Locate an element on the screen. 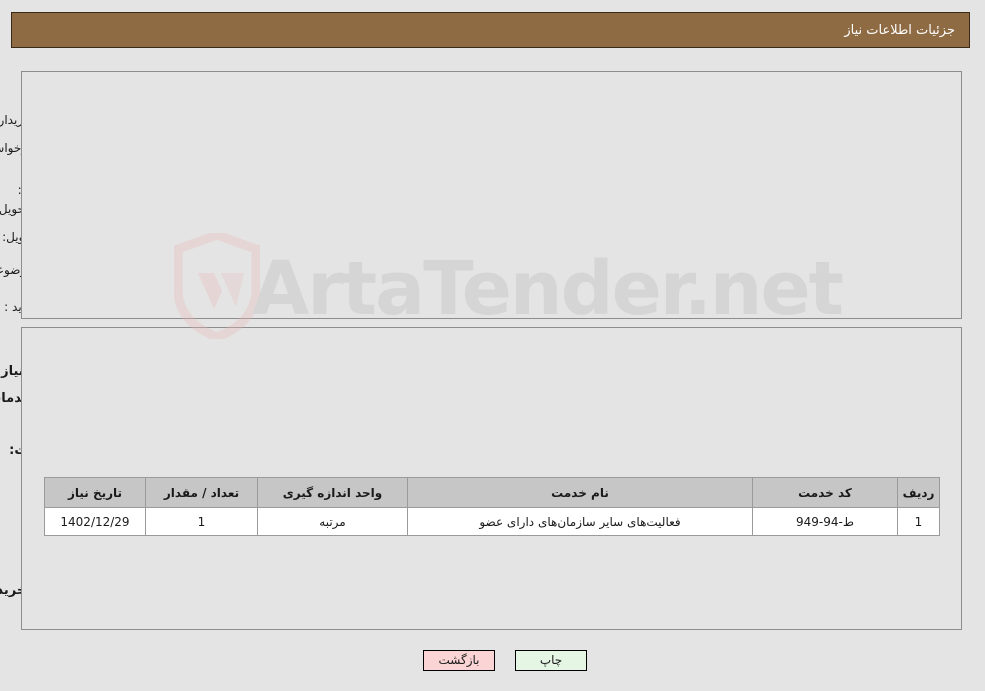 The width and height of the screenshot is (985, 691). column-header-code: کد خدمت is located at coordinates (826, 492).